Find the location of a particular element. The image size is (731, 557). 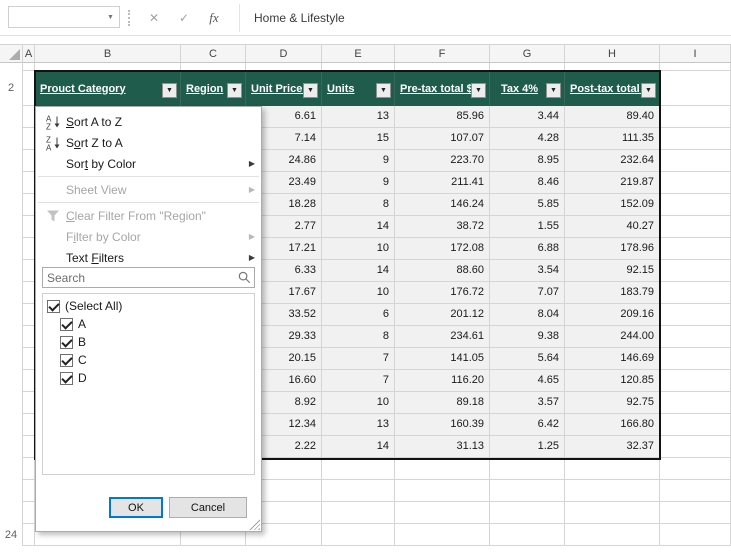

name-box: ▼ is located at coordinates (64, 17).